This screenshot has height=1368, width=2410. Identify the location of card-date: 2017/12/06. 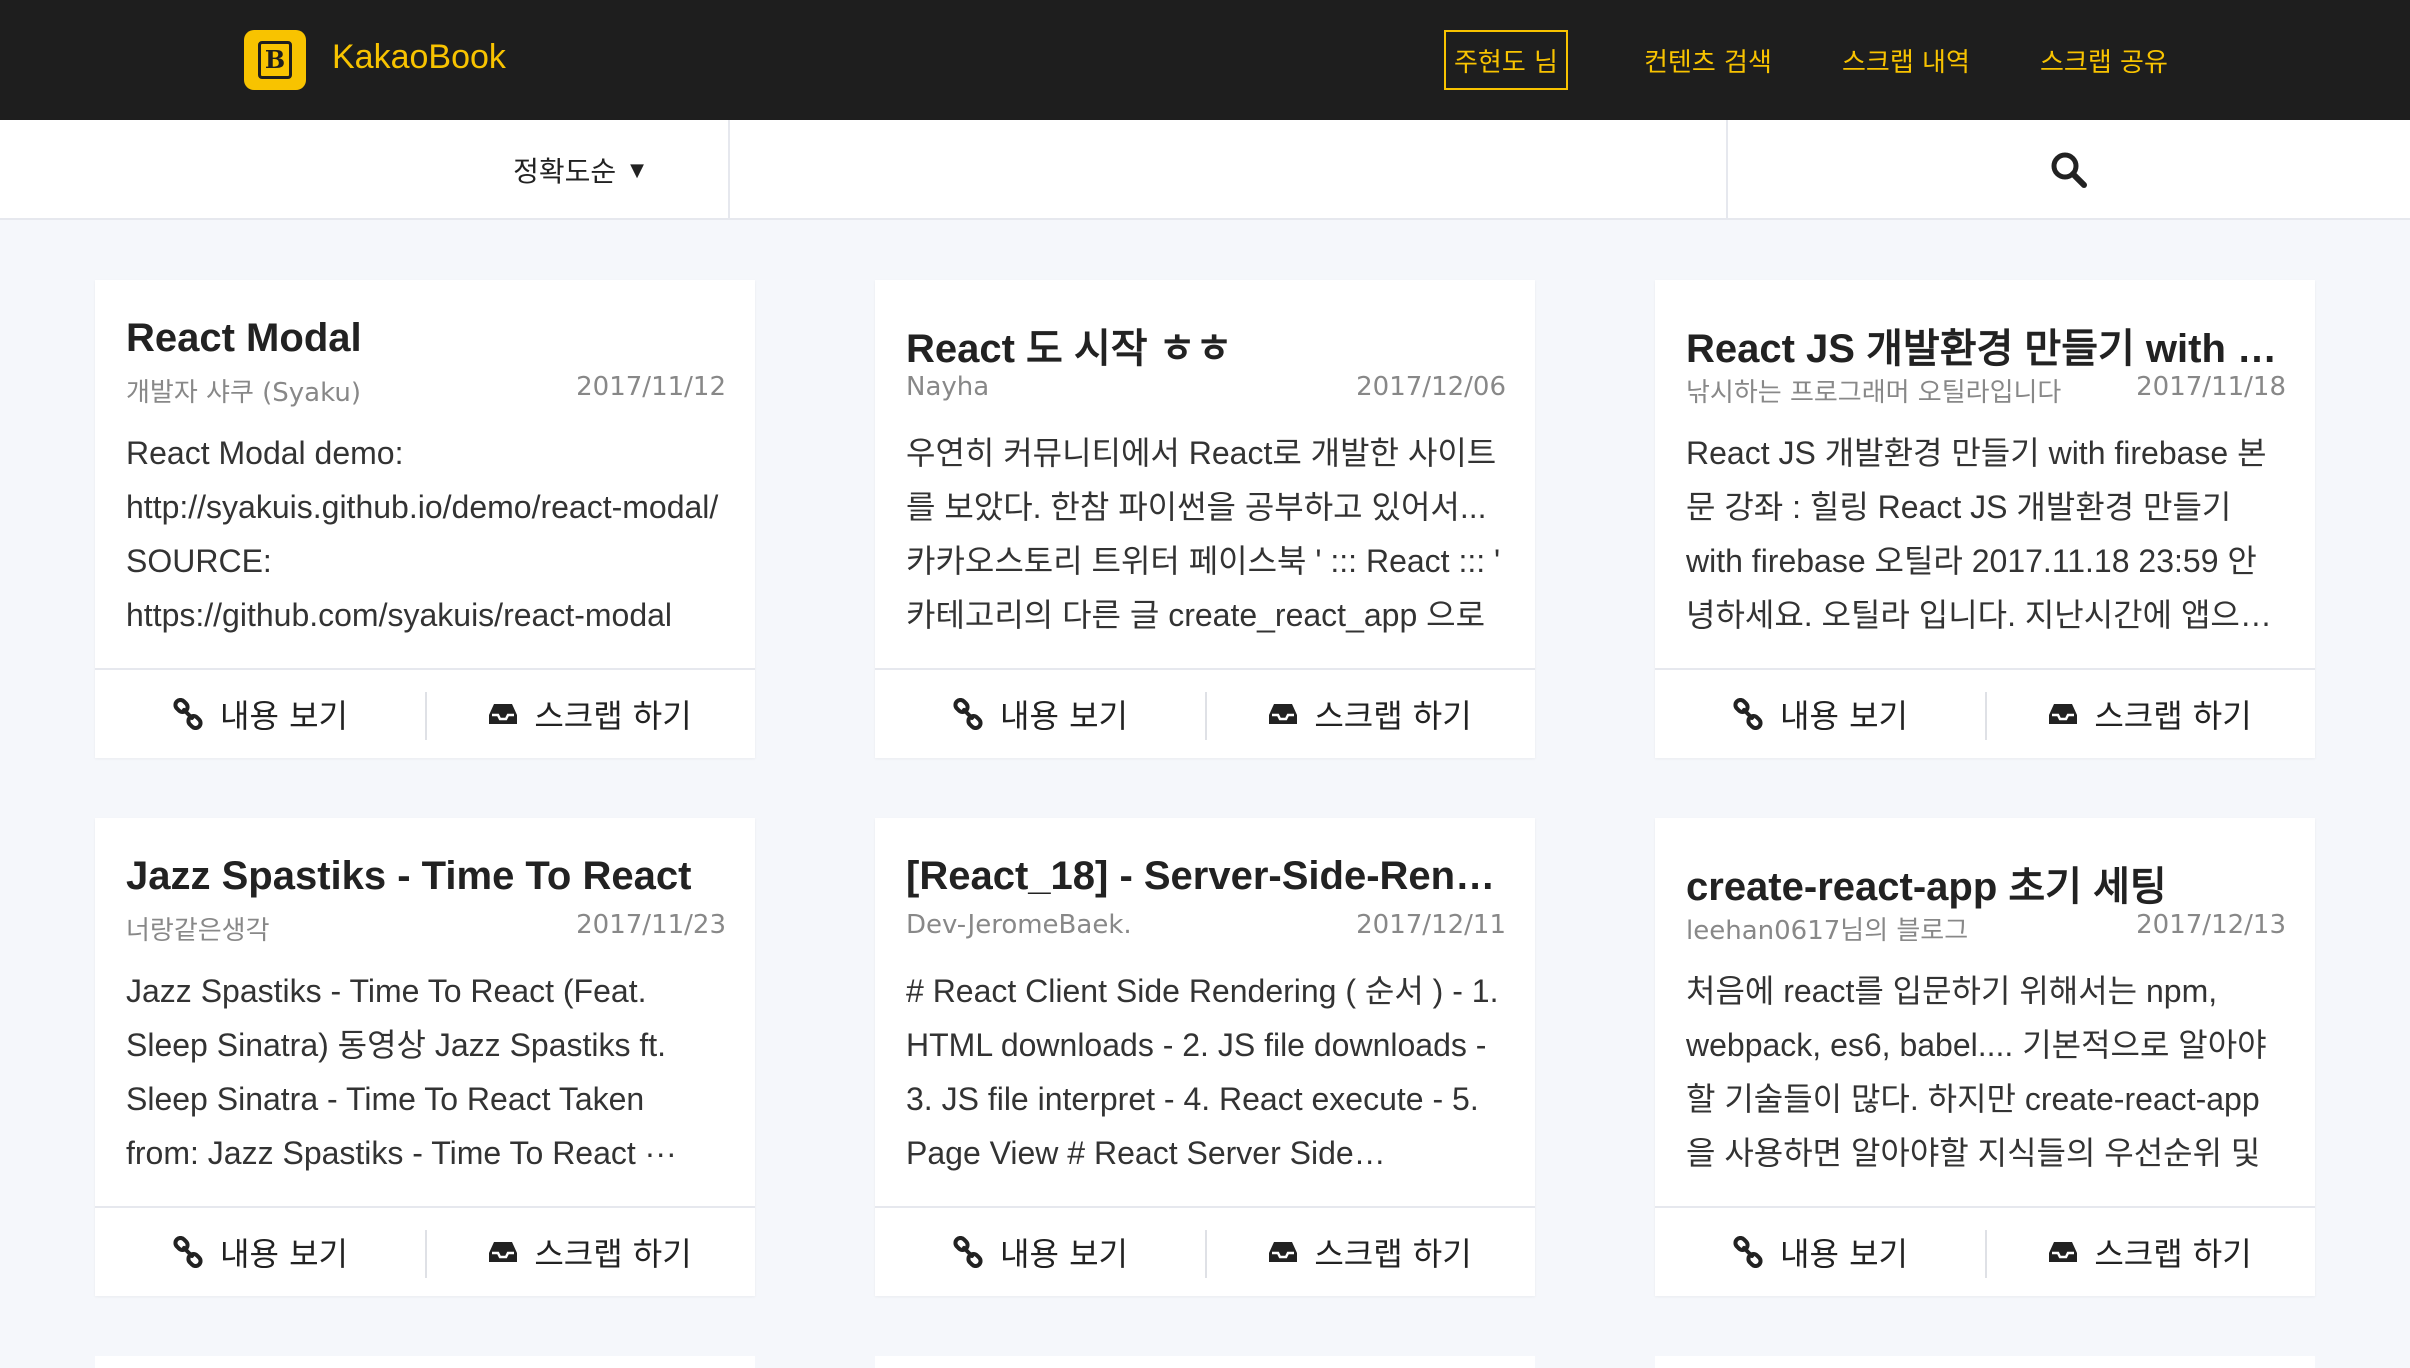
(1431, 387).